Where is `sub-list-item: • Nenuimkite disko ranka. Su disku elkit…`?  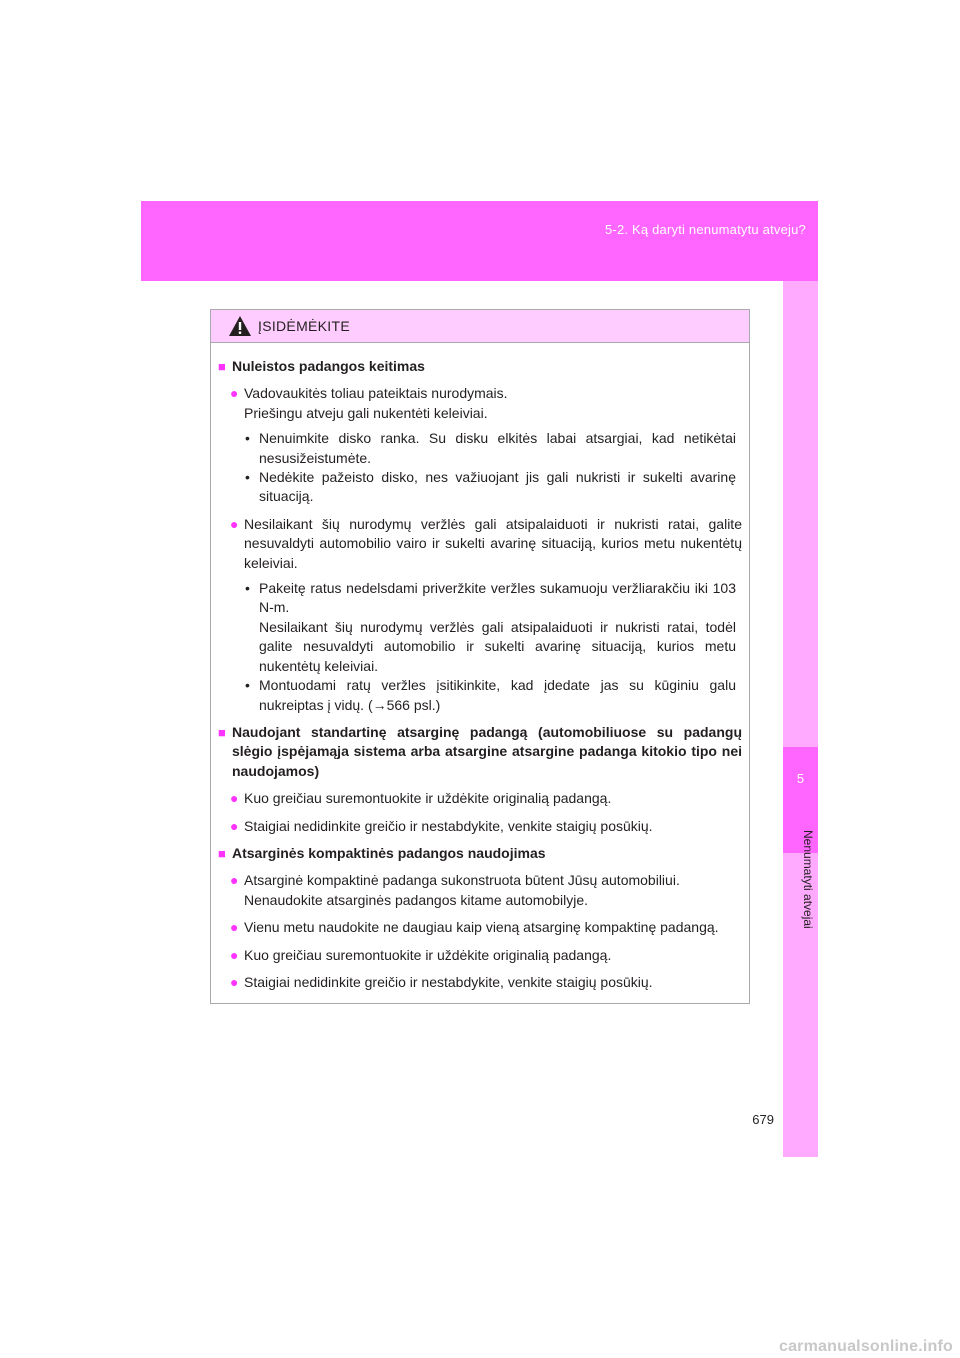
sub-list-item: • Nenuimkite disko ranka. Su disku elkit… is located at coordinates (480, 448).